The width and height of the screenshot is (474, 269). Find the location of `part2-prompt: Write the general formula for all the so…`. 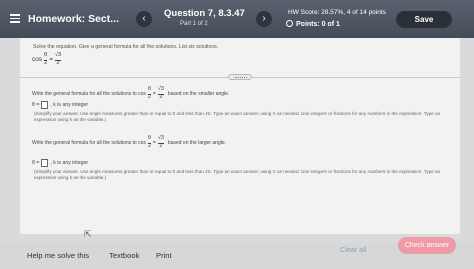

part2-prompt: Write the general formula for all the so… is located at coordinates (129, 142).